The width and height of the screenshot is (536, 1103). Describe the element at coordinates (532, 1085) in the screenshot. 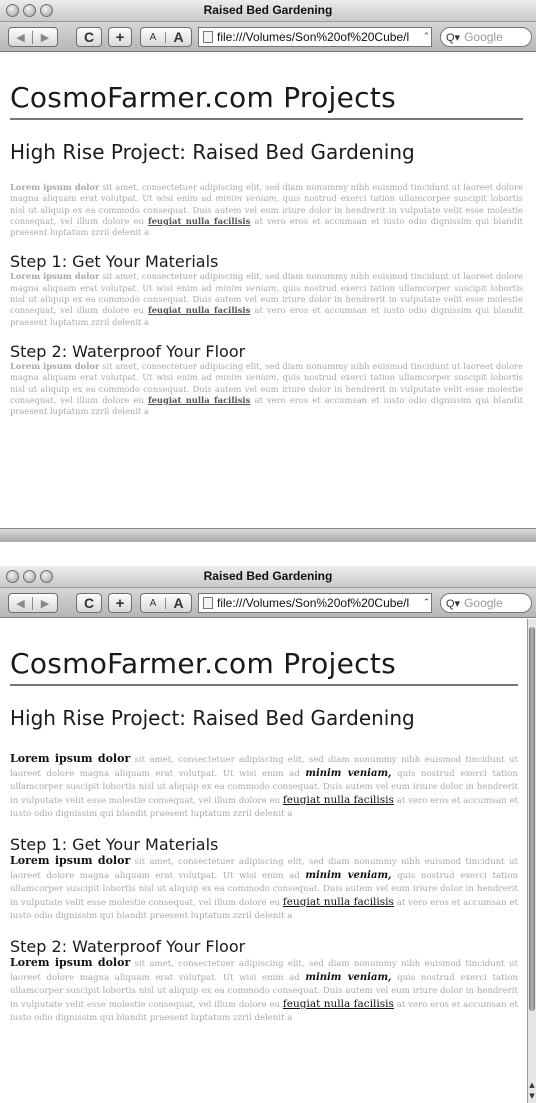

I see `scroll-up-arrow-icon: ▲` at that location.